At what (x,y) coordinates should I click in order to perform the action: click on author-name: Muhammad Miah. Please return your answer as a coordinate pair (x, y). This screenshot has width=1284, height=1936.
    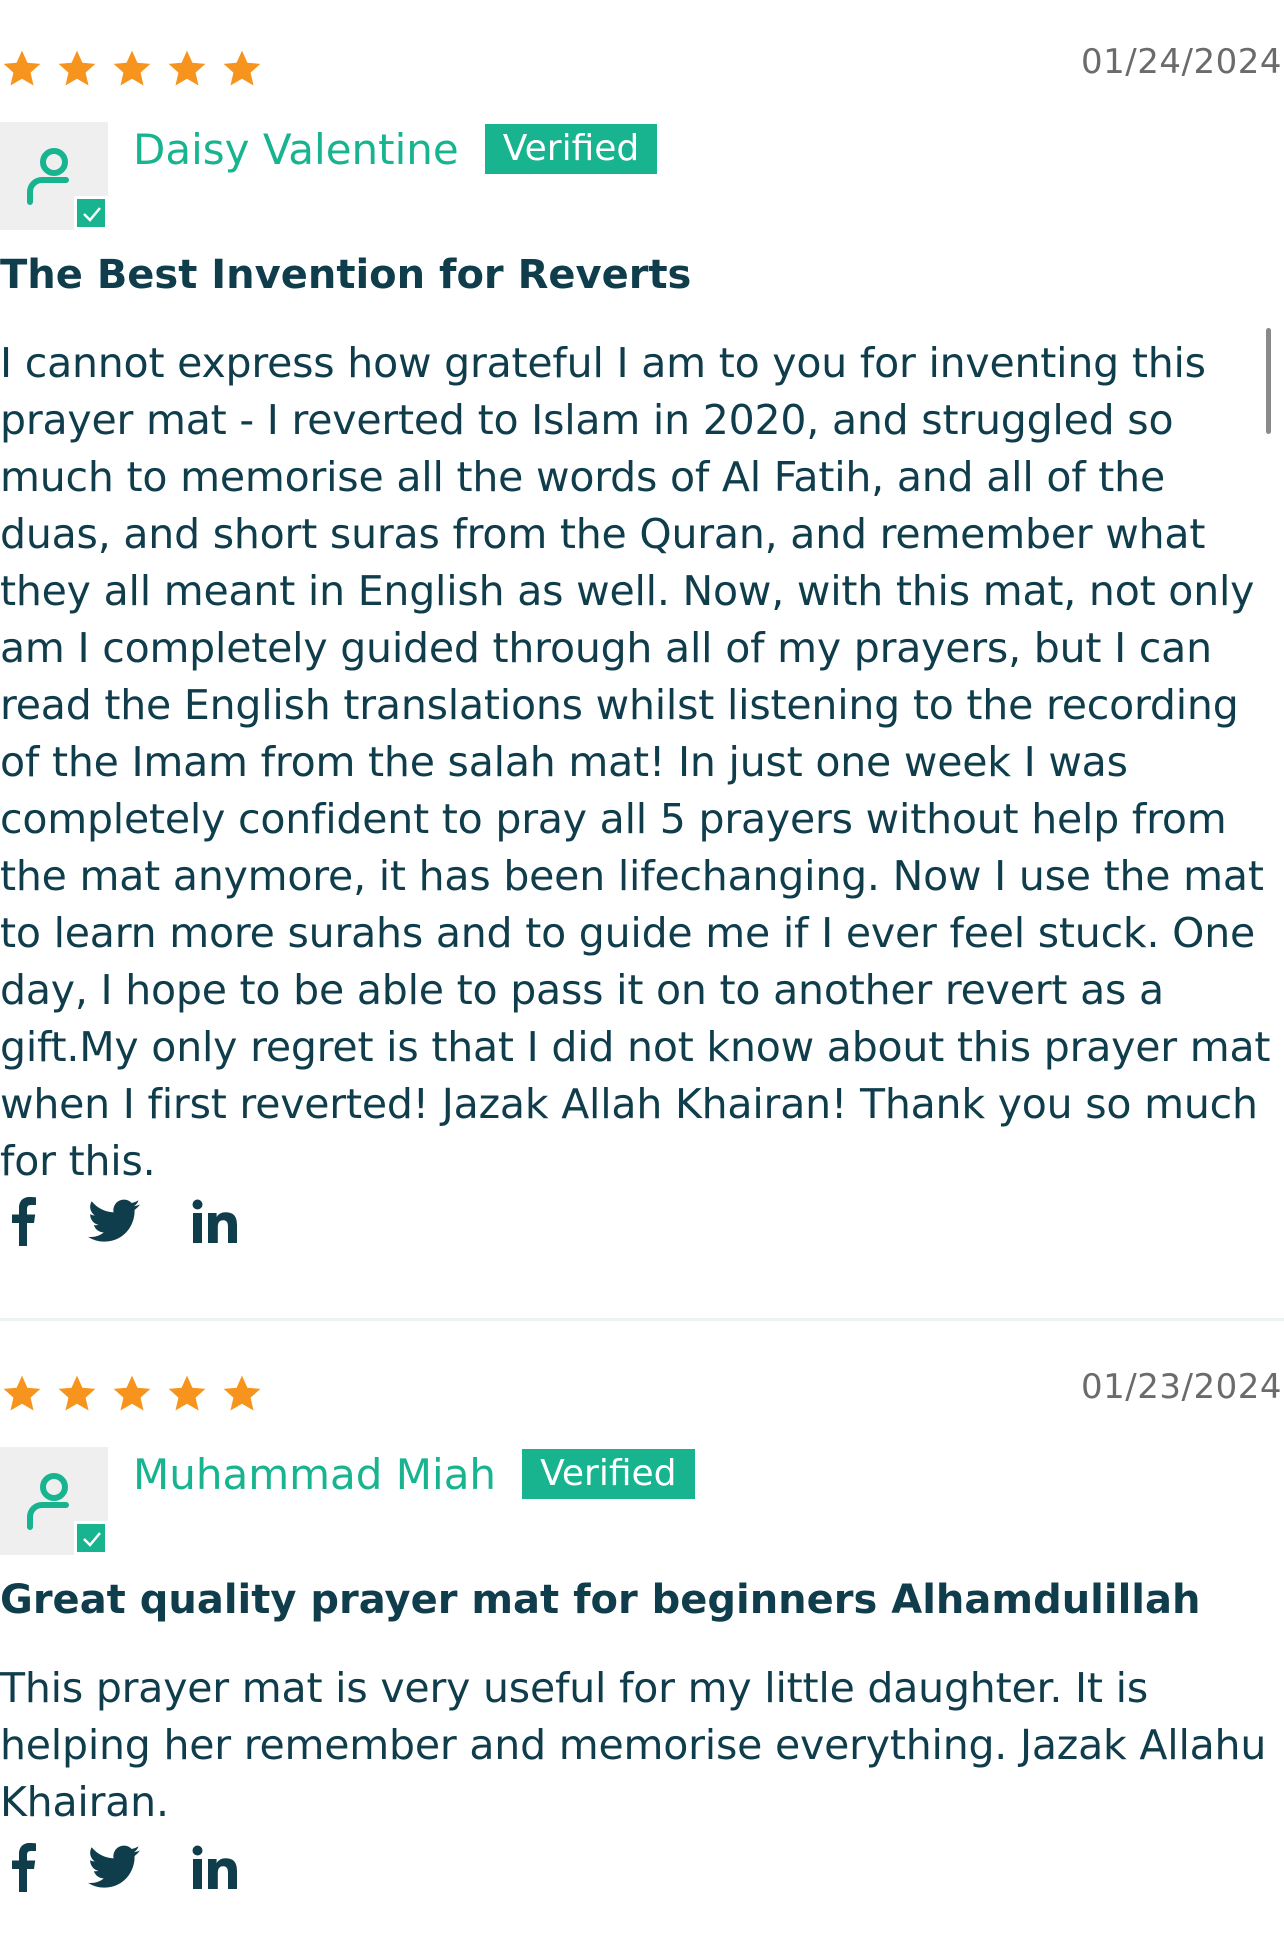
    Looking at the image, I should click on (315, 1474).